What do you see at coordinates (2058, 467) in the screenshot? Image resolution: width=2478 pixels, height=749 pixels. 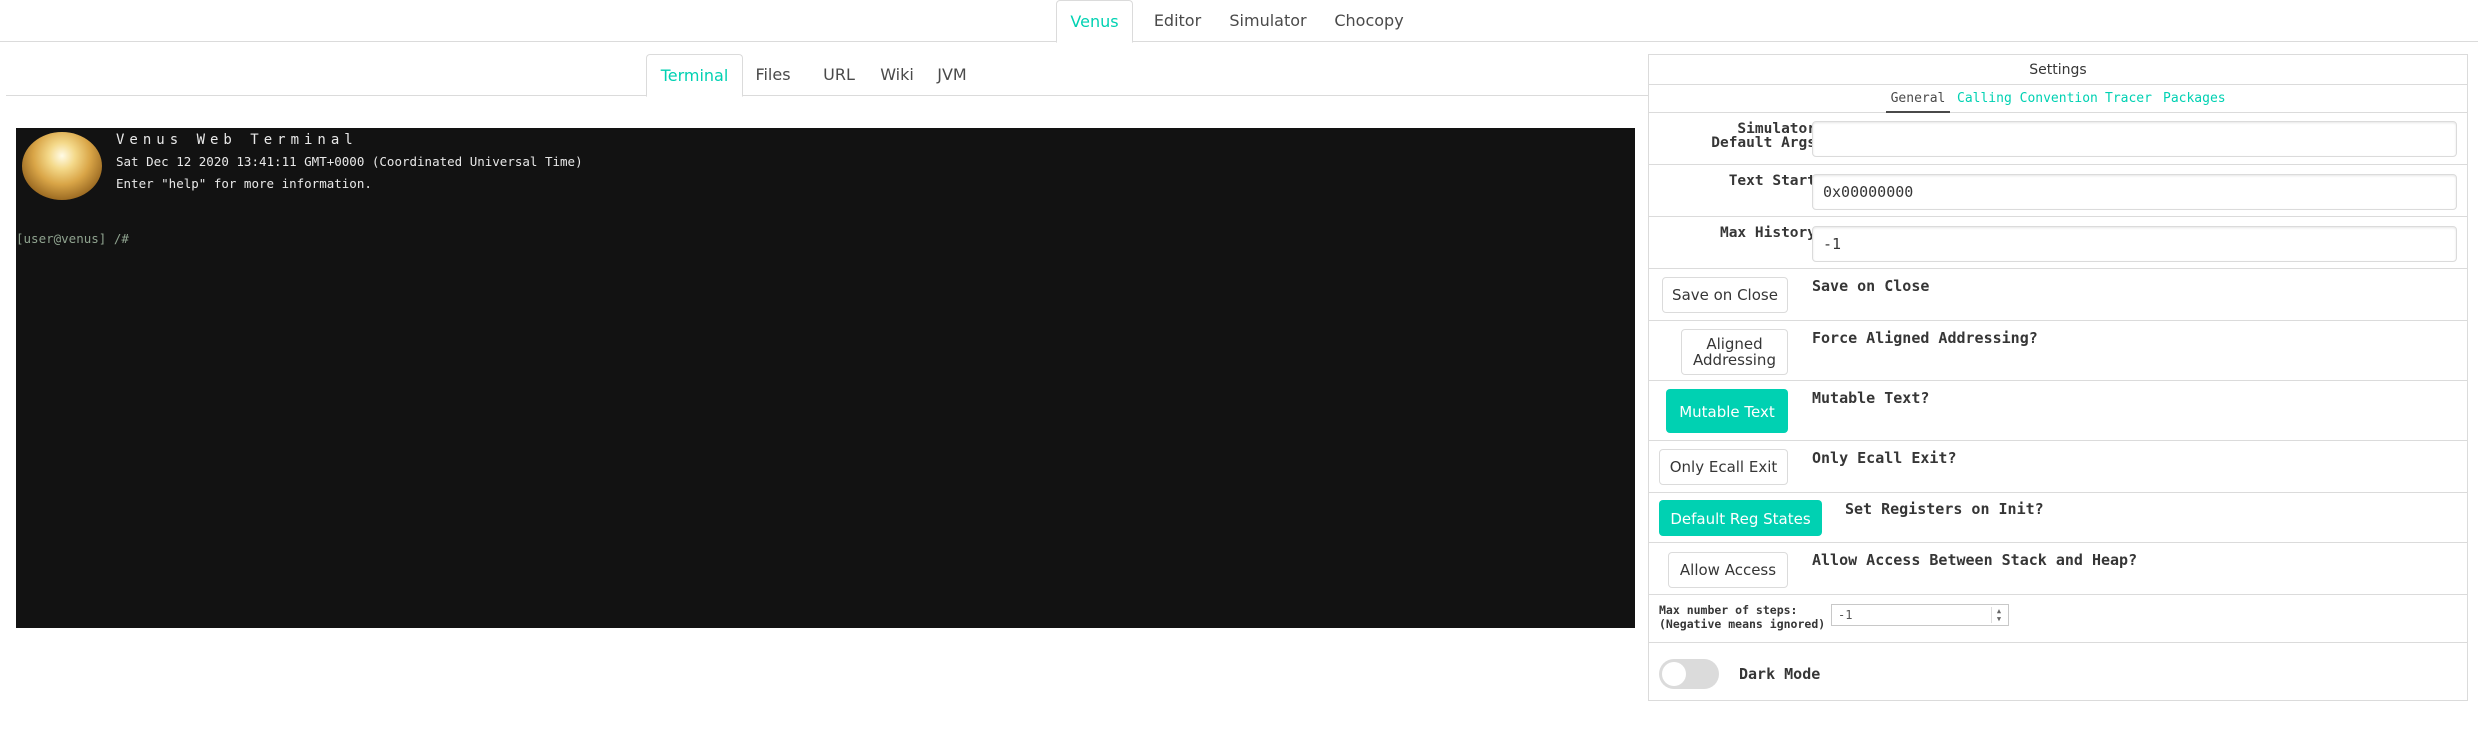 I see `row-only-ecall-exit: Only Ecall Exit Only Ecall Exit?` at bounding box center [2058, 467].